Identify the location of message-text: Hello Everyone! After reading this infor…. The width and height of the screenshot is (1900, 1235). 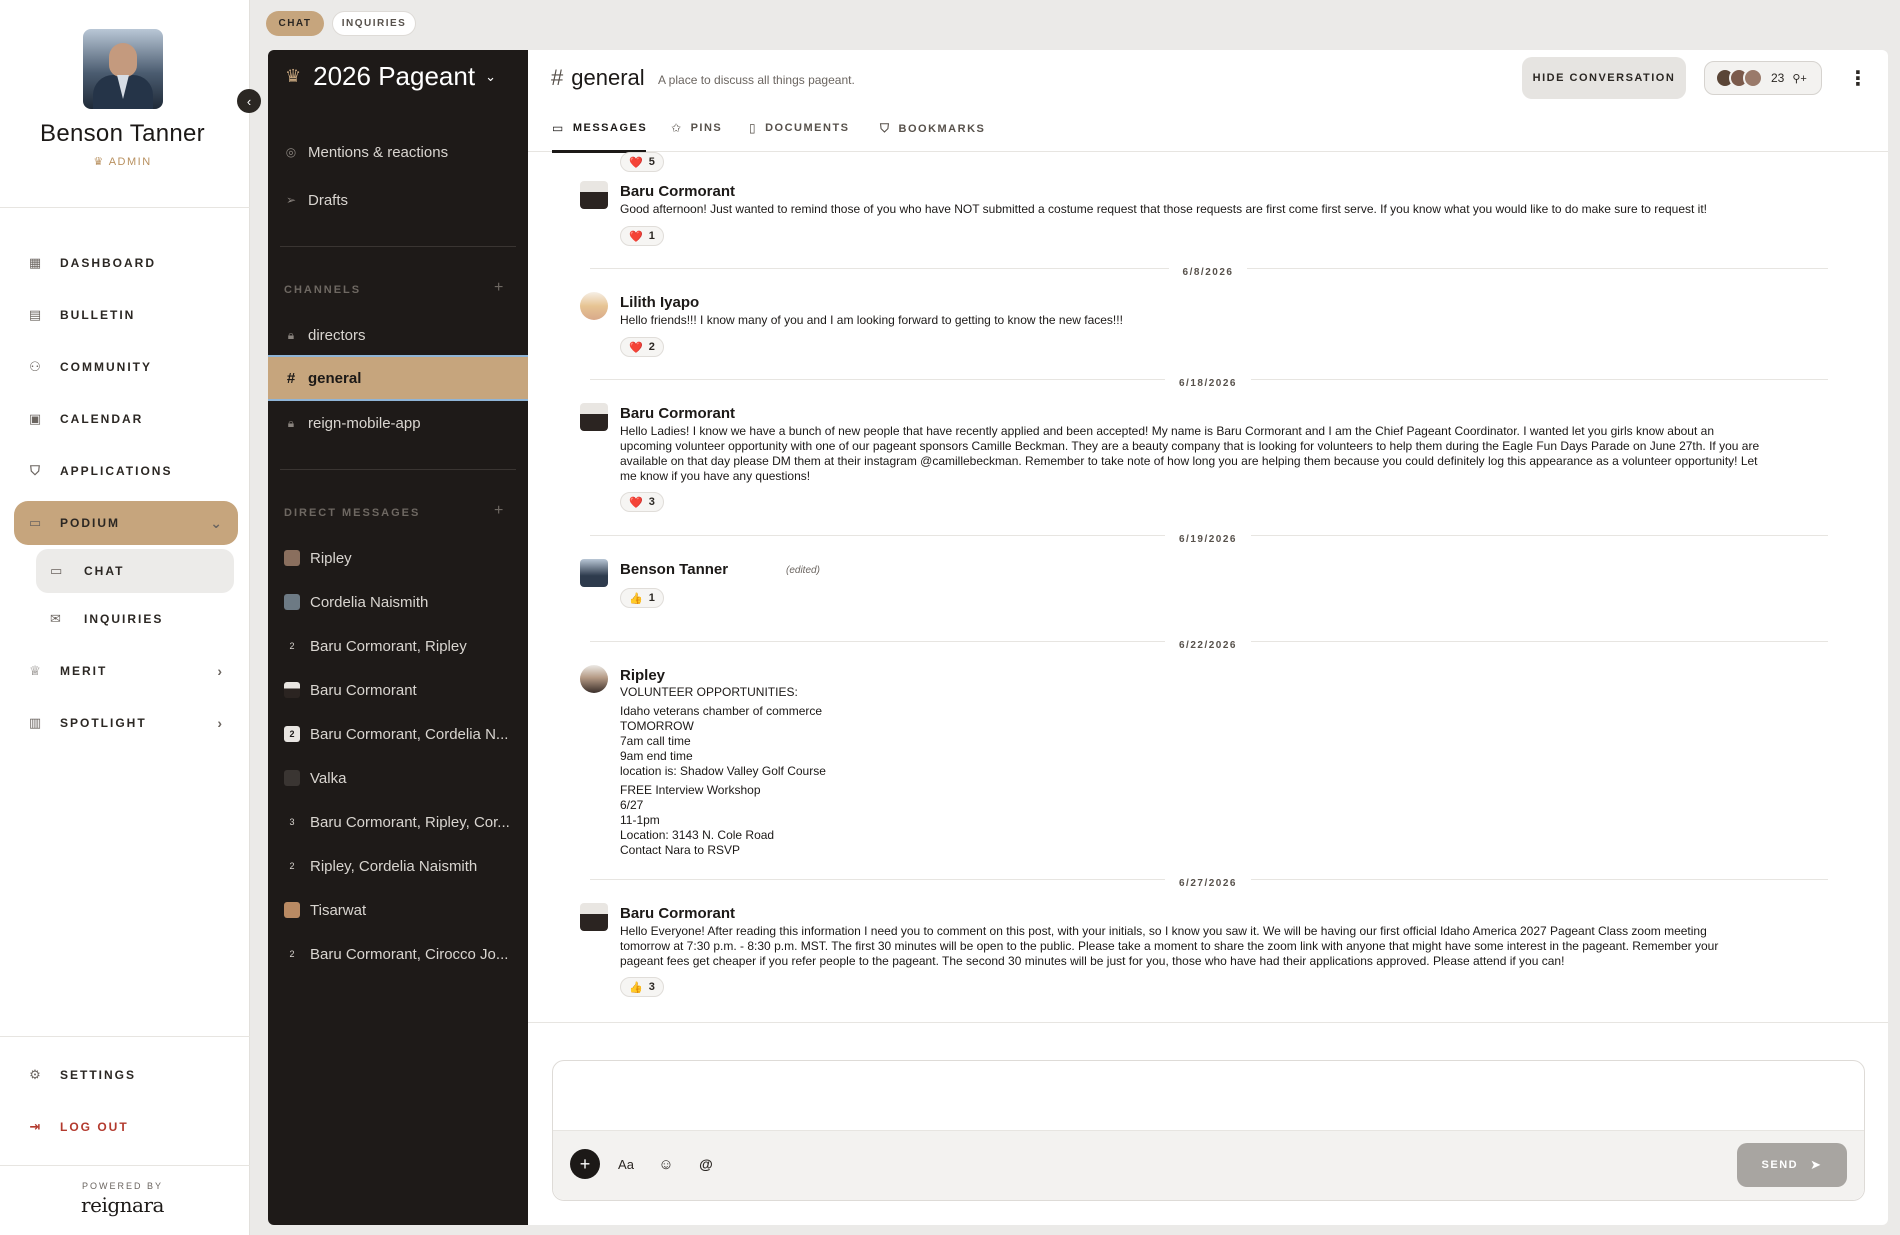
(1169, 946).